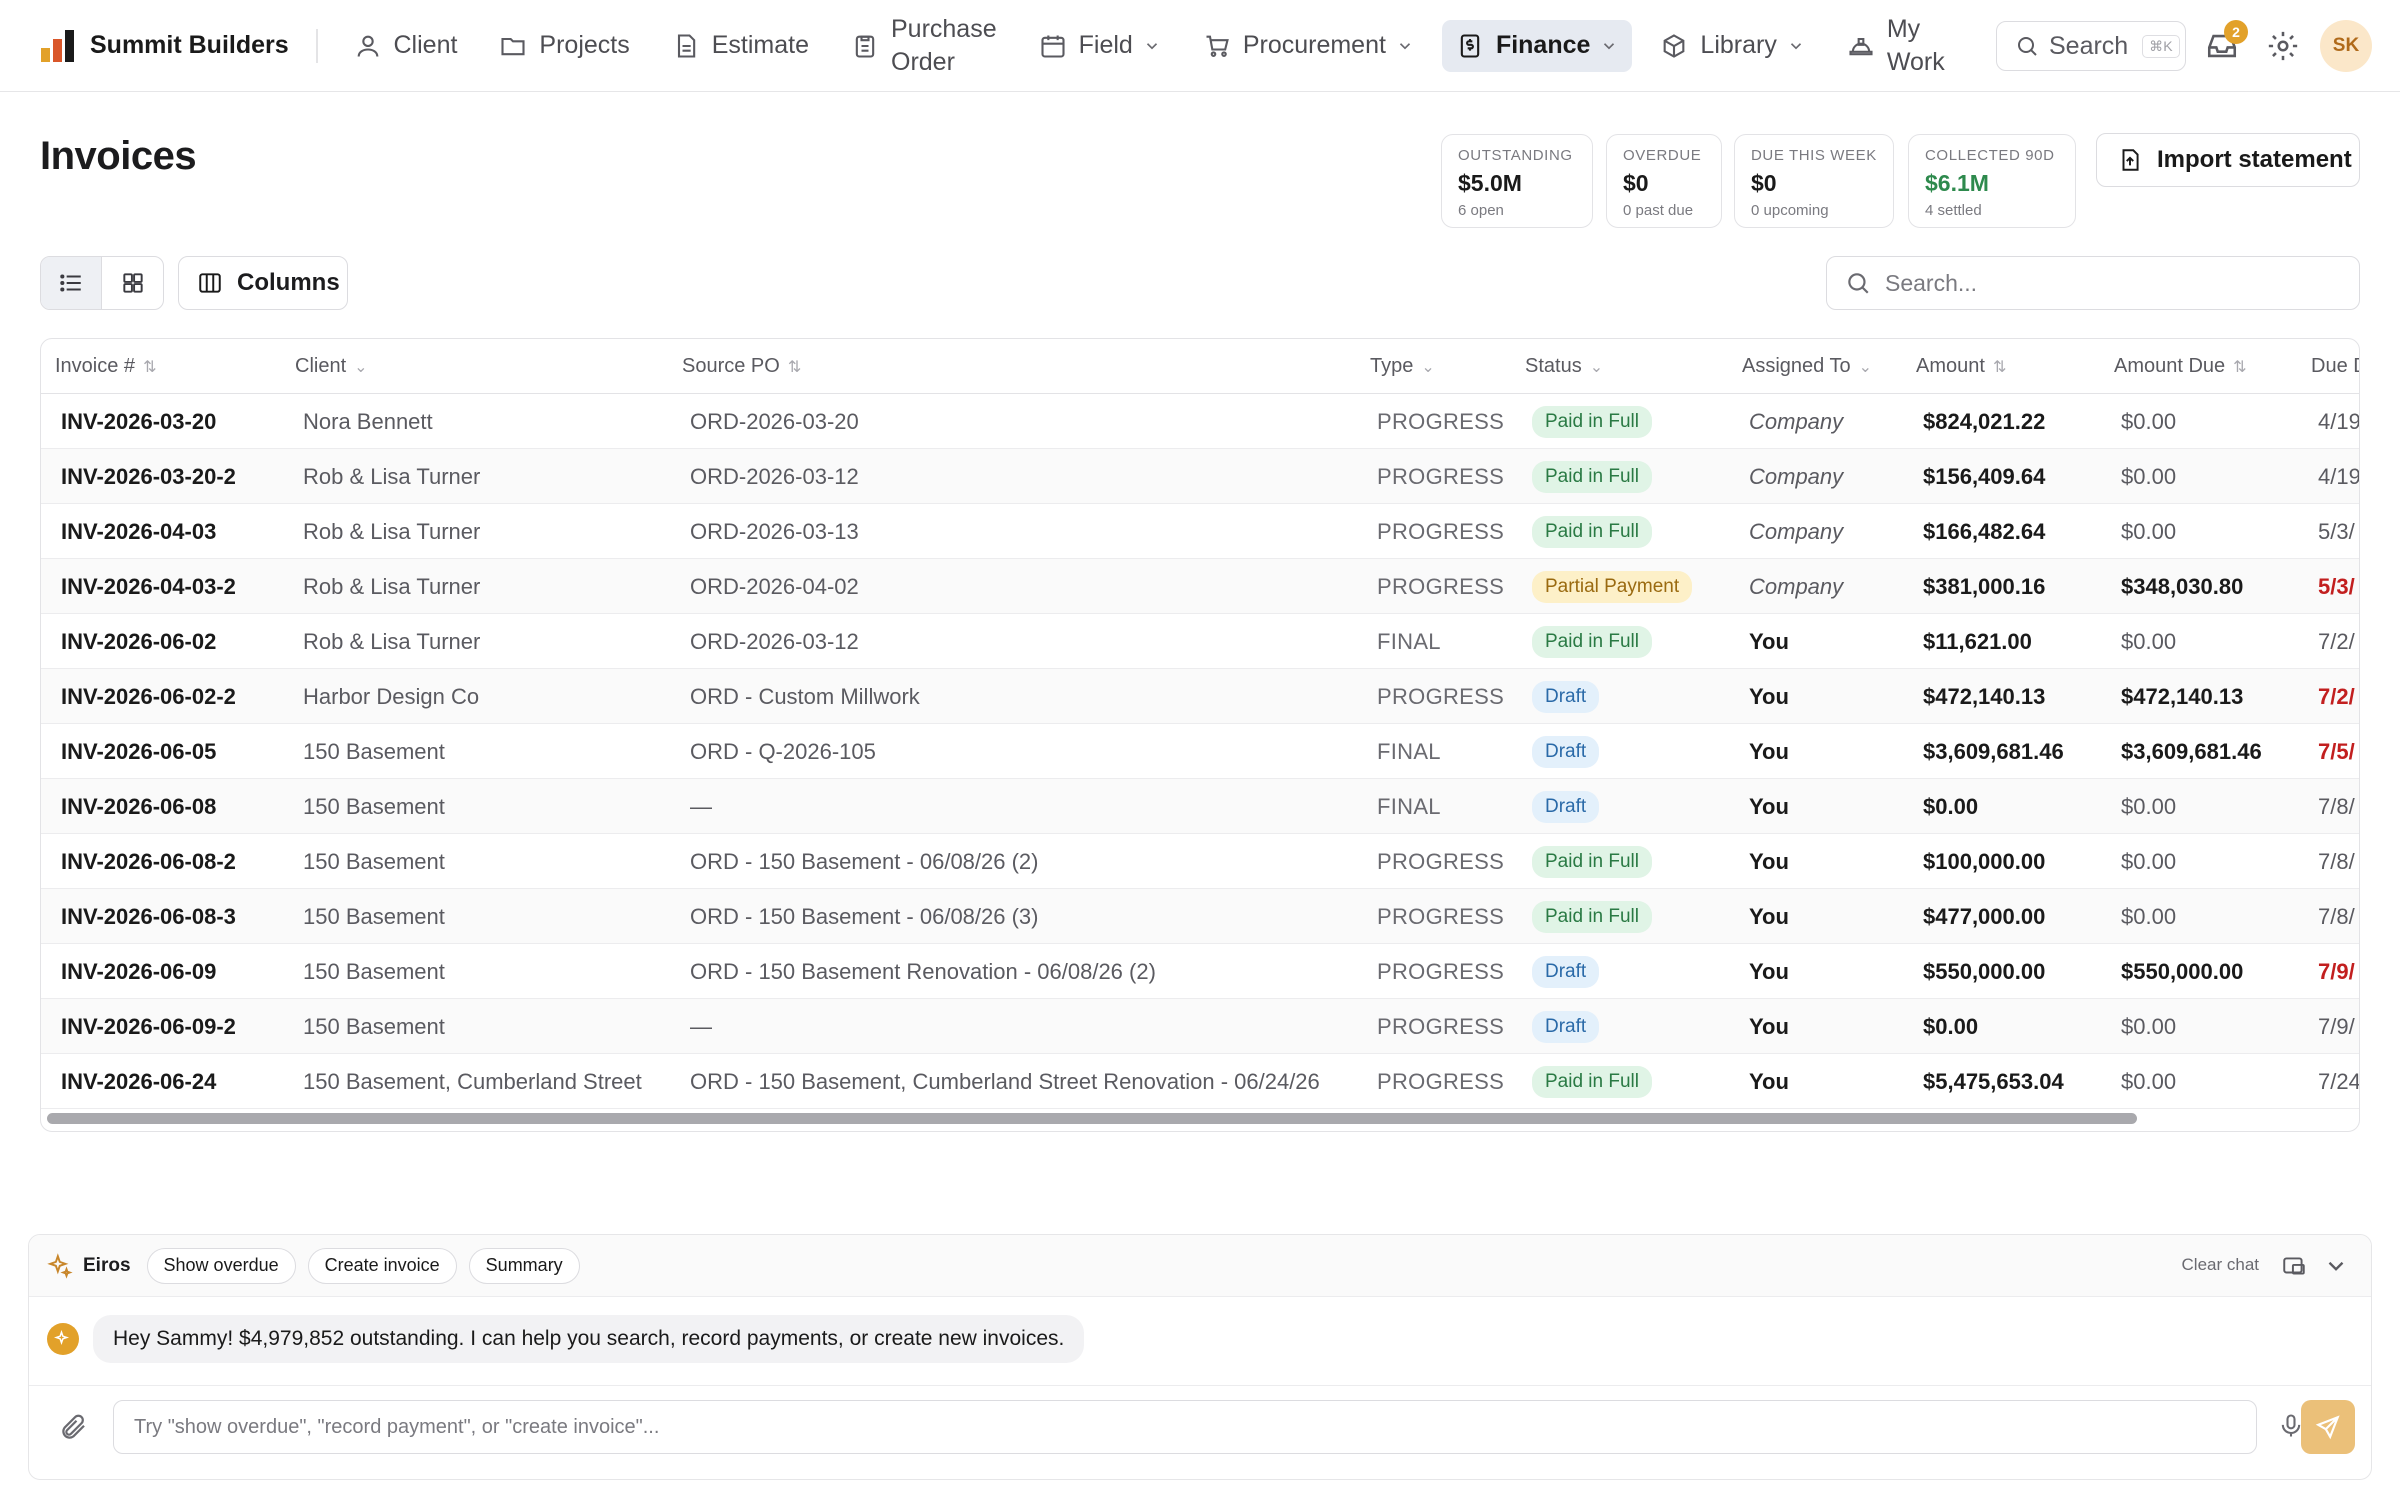  I want to click on table-search-input, so click(2115, 283).